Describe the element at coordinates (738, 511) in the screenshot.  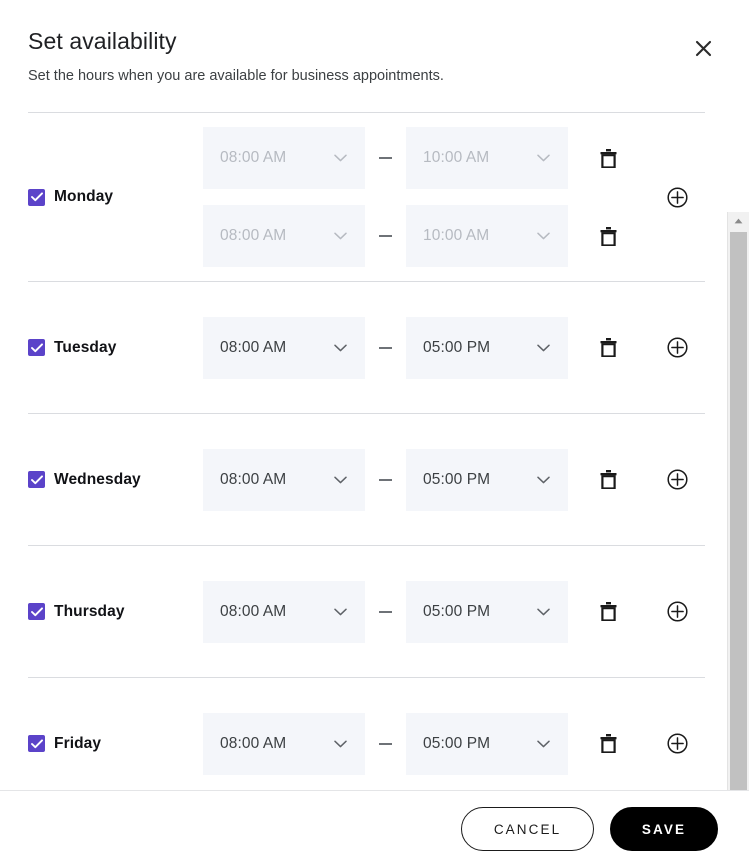
I see `scrollbar-thumb` at that location.